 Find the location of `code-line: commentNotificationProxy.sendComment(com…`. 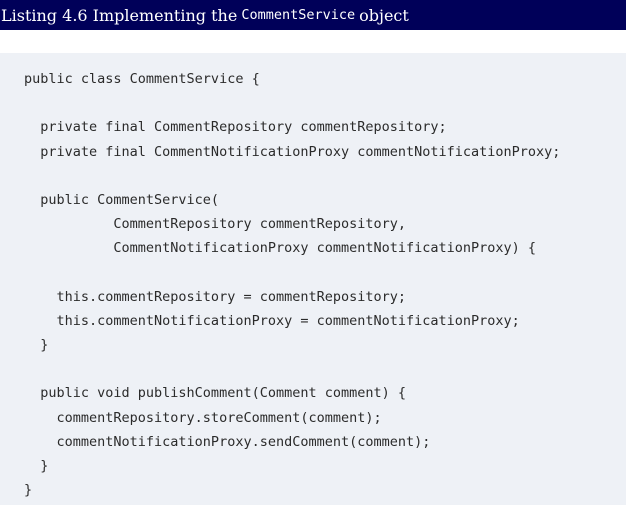

code-line: commentNotificationProxy.sendComment(com… is located at coordinates (227, 441).